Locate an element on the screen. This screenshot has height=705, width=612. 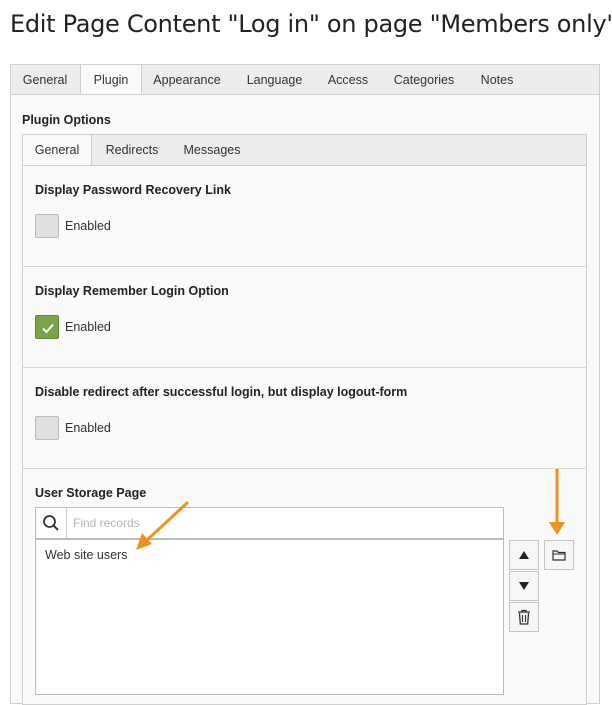
check-icon is located at coordinates (48, 328).